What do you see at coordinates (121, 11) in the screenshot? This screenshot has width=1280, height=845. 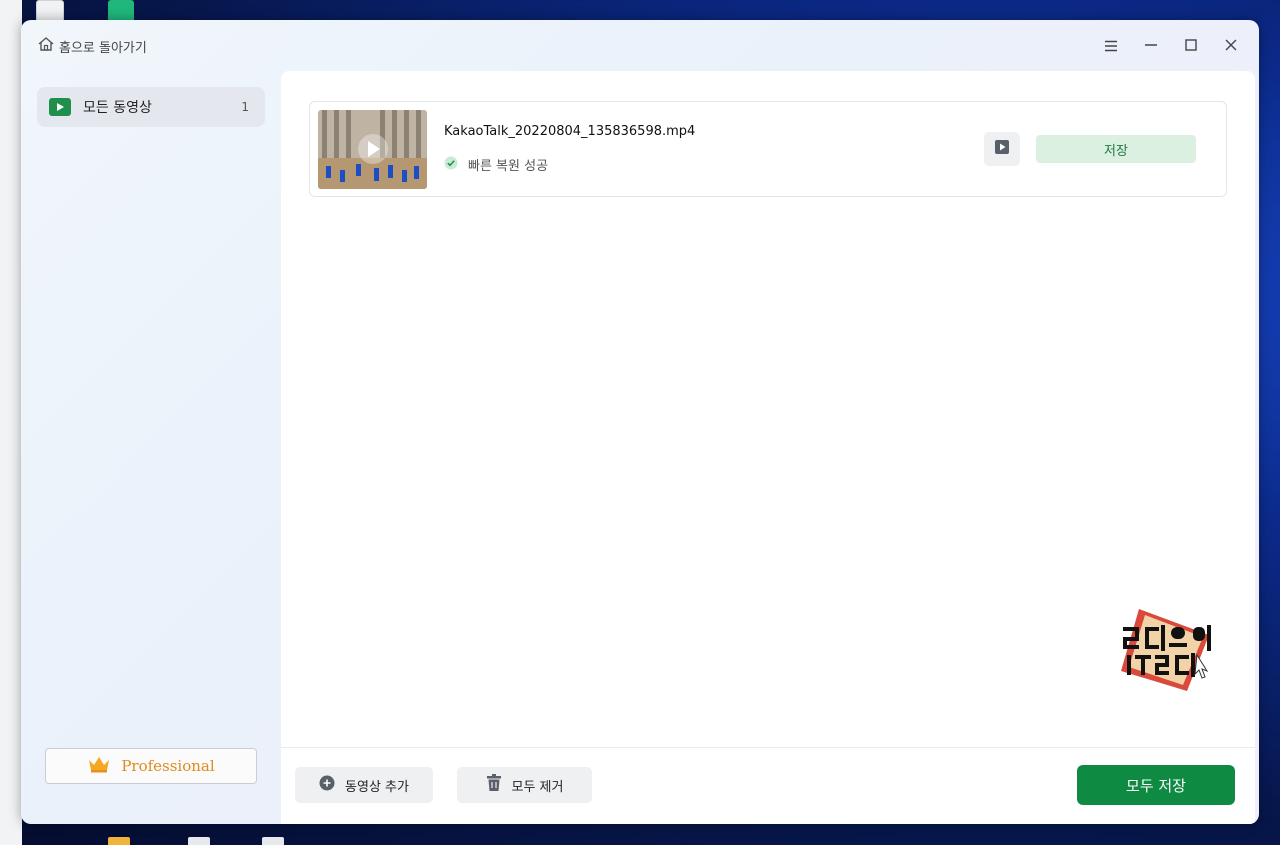 I see `desktop-app-icon` at bounding box center [121, 11].